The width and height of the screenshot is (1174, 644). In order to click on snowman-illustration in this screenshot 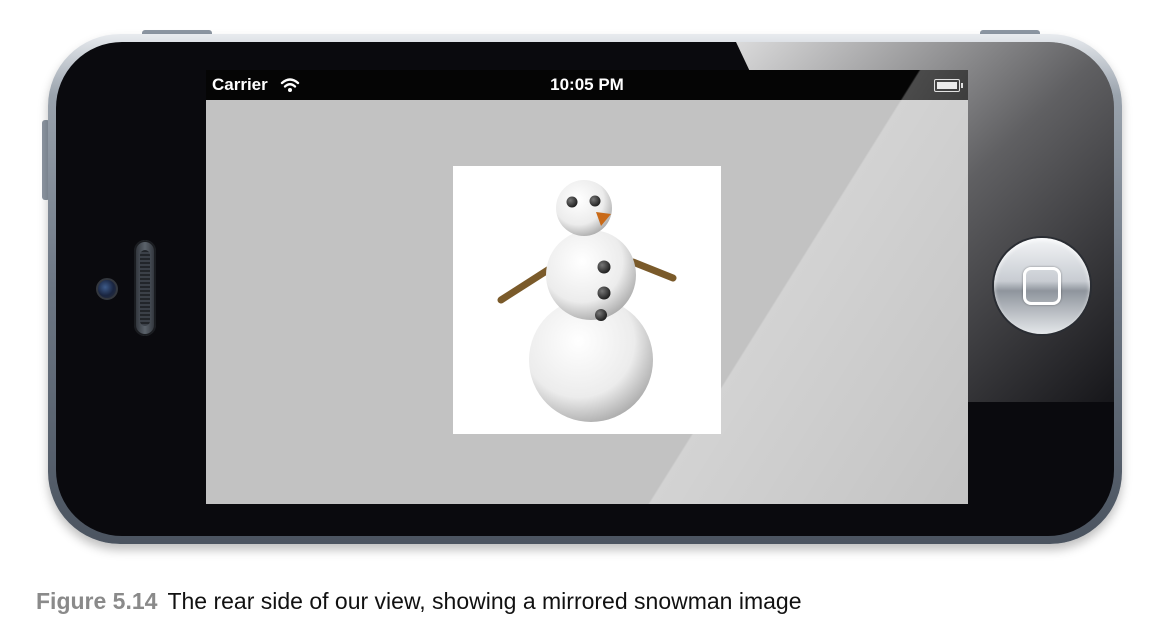, I will do `click(587, 301)`.